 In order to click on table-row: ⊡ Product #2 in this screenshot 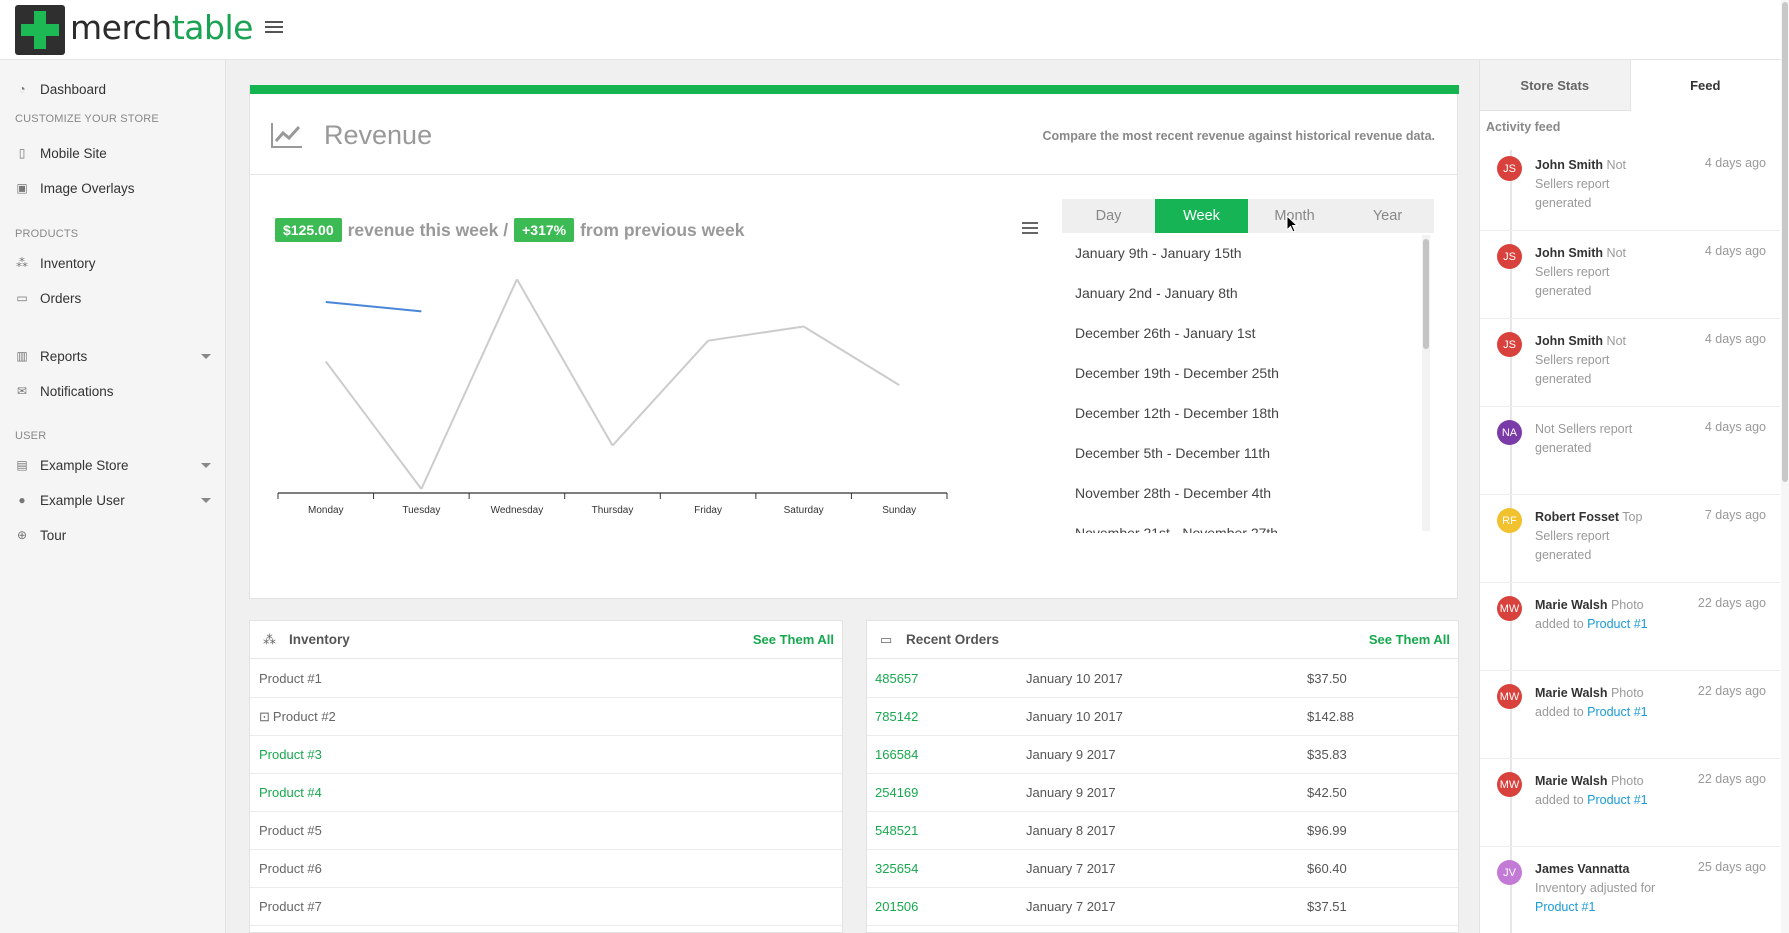, I will do `click(546, 717)`.